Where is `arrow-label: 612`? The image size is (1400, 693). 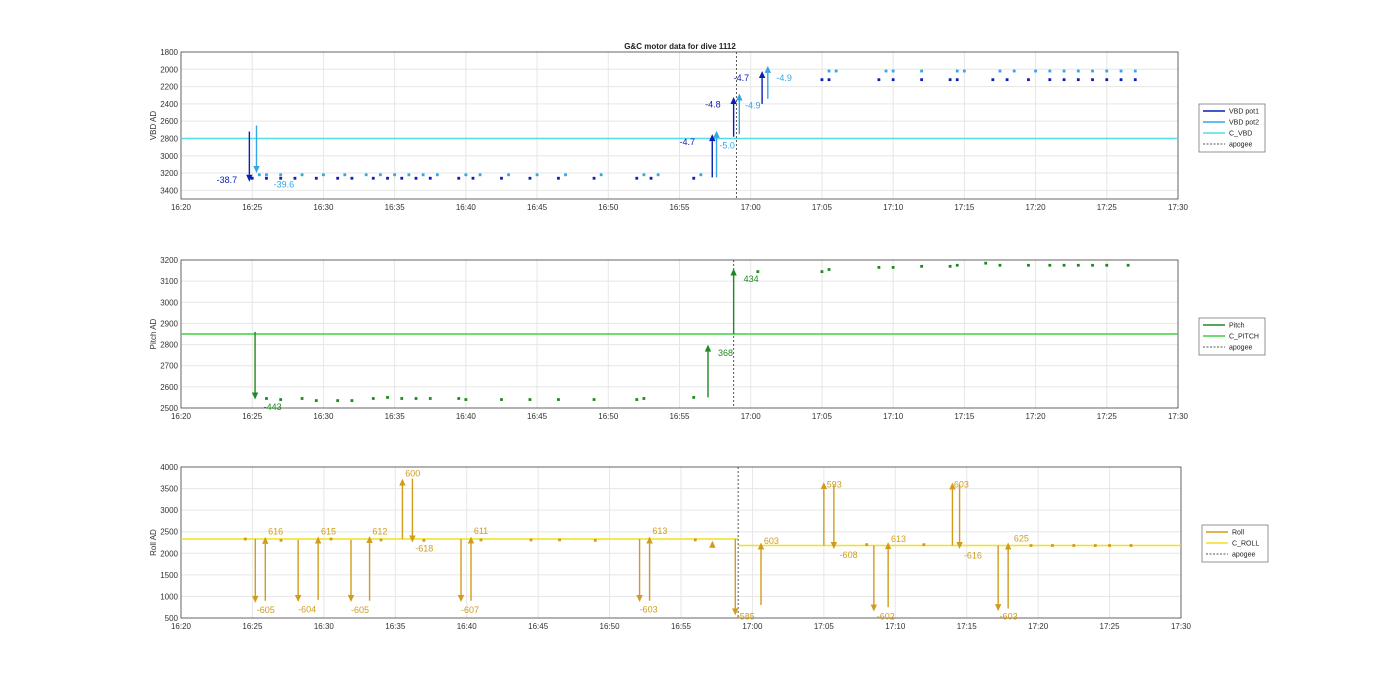
arrow-label: 612 is located at coordinates (379, 531).